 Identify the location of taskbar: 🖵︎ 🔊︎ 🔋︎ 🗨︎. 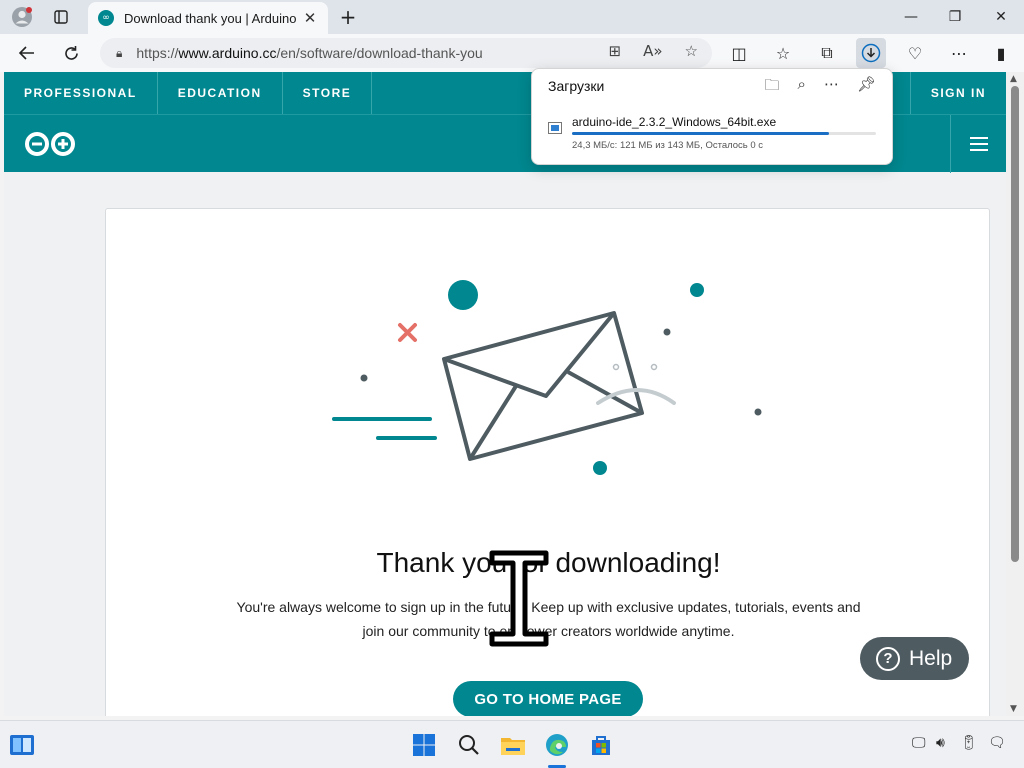
(512, 744).